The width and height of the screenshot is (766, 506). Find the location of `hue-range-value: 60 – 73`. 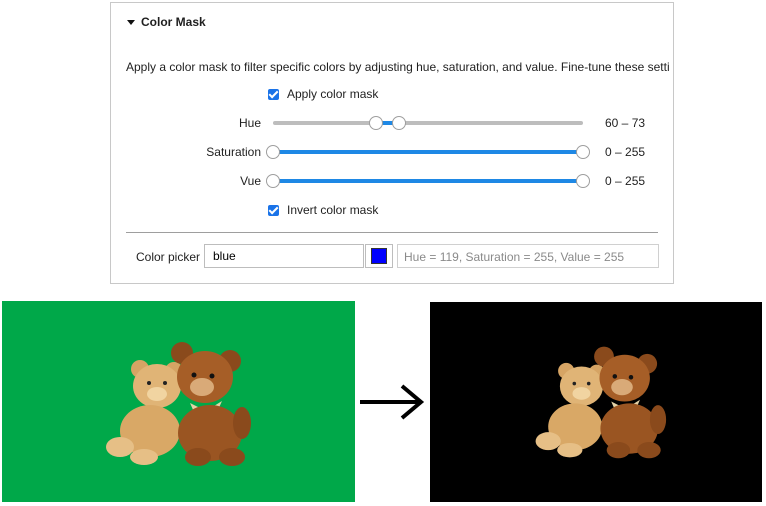

hue-range-value: 60 – 73 is located at coordinates (625, 123).